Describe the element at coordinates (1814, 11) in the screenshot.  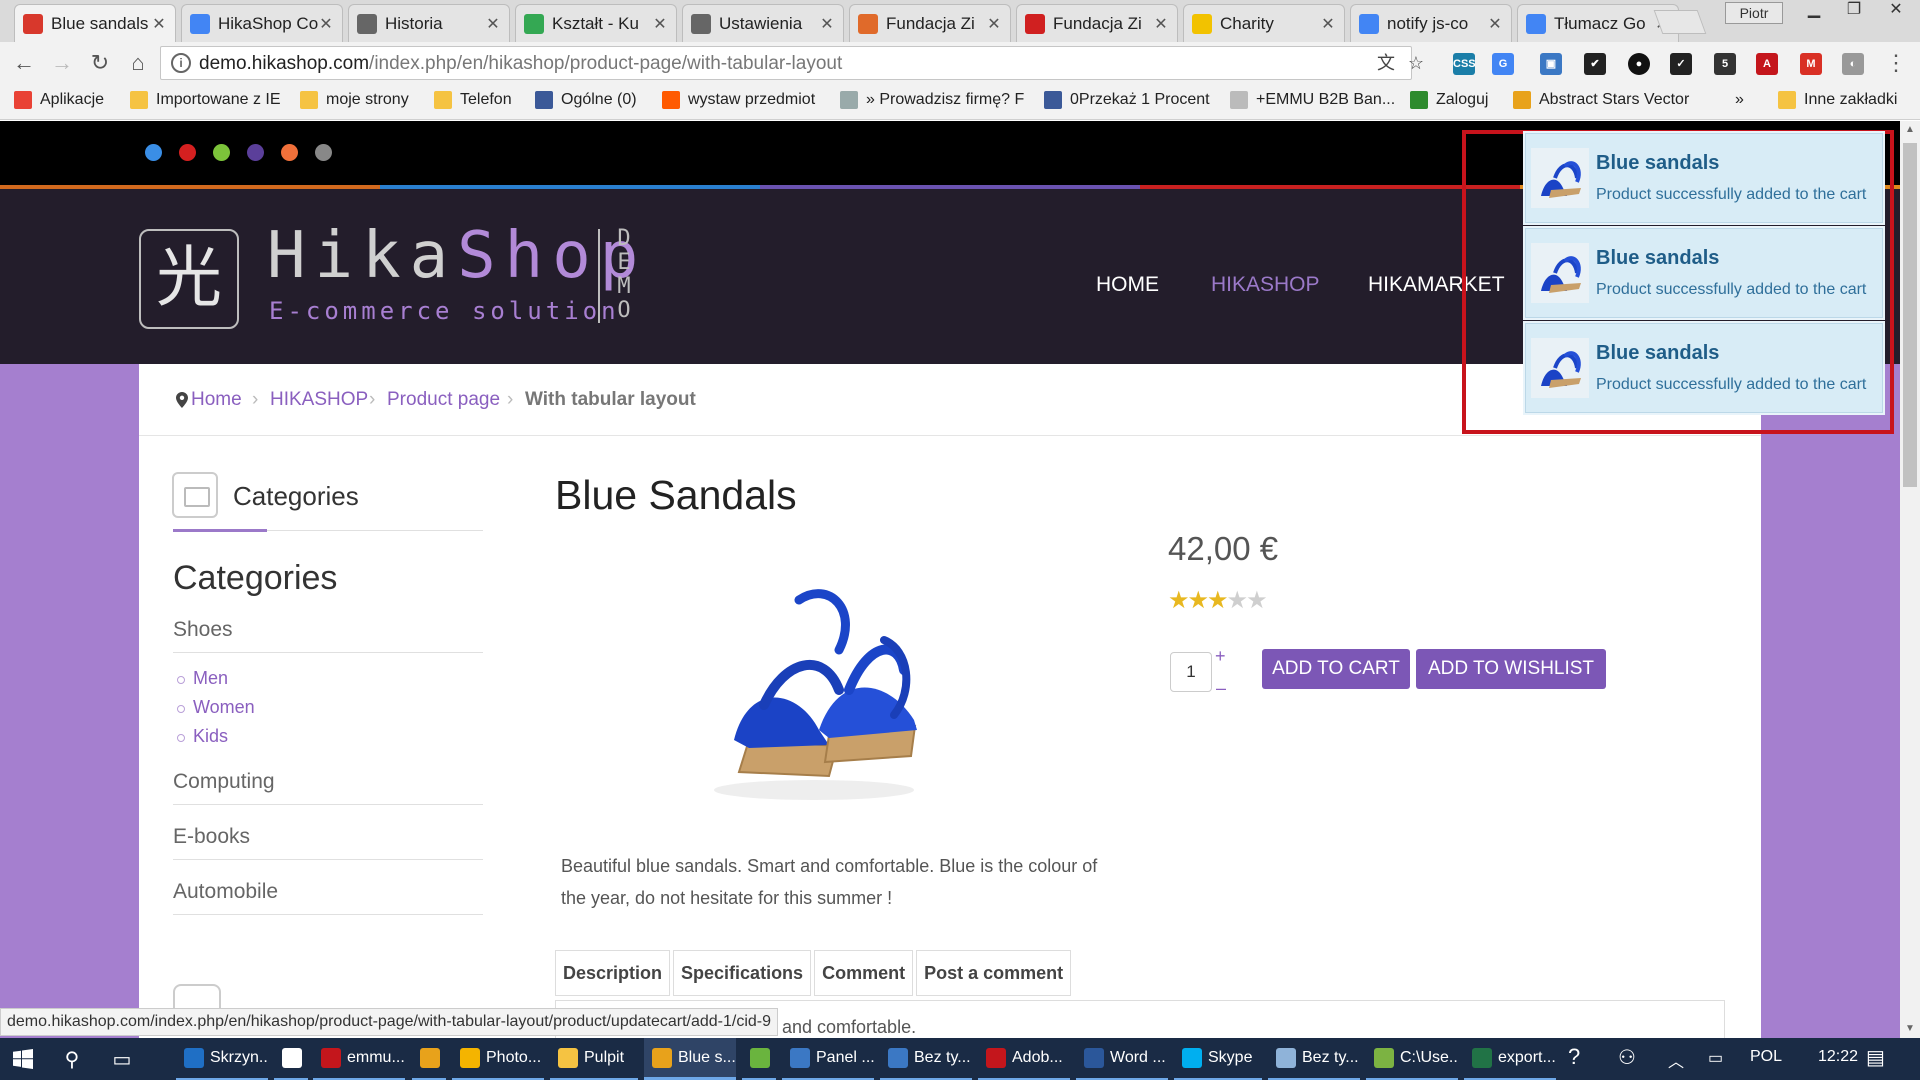
I see `minimize-icon: ▁` at that location.